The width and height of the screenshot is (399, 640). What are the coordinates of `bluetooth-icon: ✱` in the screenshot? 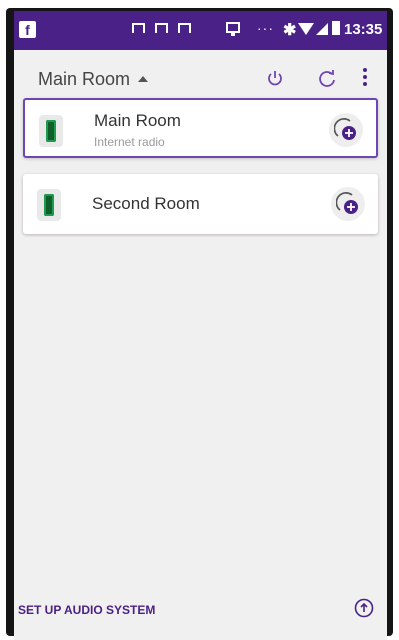 It's located at (290, 30).